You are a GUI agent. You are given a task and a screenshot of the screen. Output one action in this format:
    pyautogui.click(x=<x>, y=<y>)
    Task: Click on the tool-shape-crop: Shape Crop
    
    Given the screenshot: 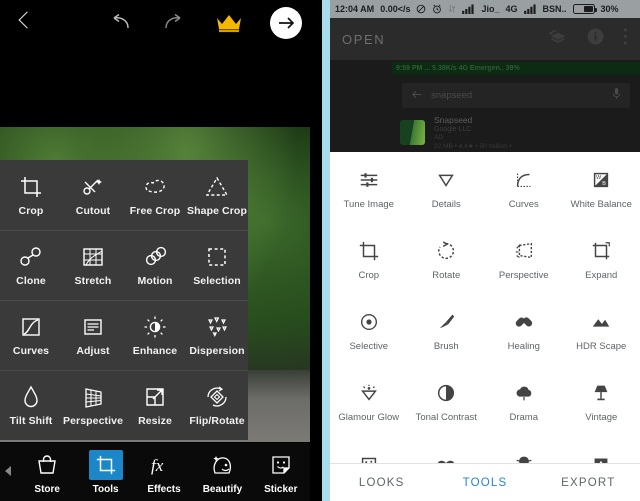 What is the action you would take?
    pyautogui.click(x=217, y=195)
    